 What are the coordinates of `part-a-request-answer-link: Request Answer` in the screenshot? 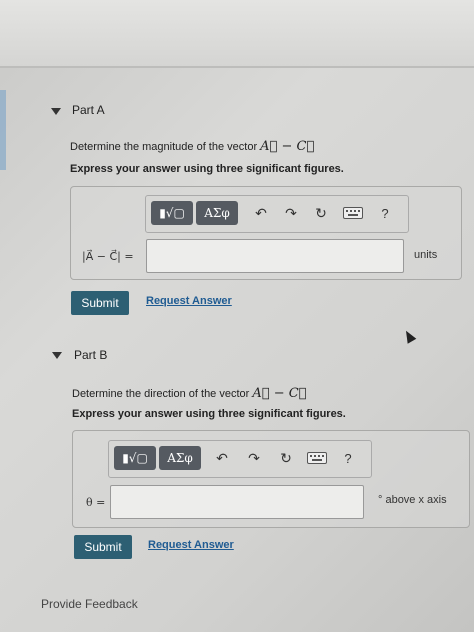 It's located at (189, 301).